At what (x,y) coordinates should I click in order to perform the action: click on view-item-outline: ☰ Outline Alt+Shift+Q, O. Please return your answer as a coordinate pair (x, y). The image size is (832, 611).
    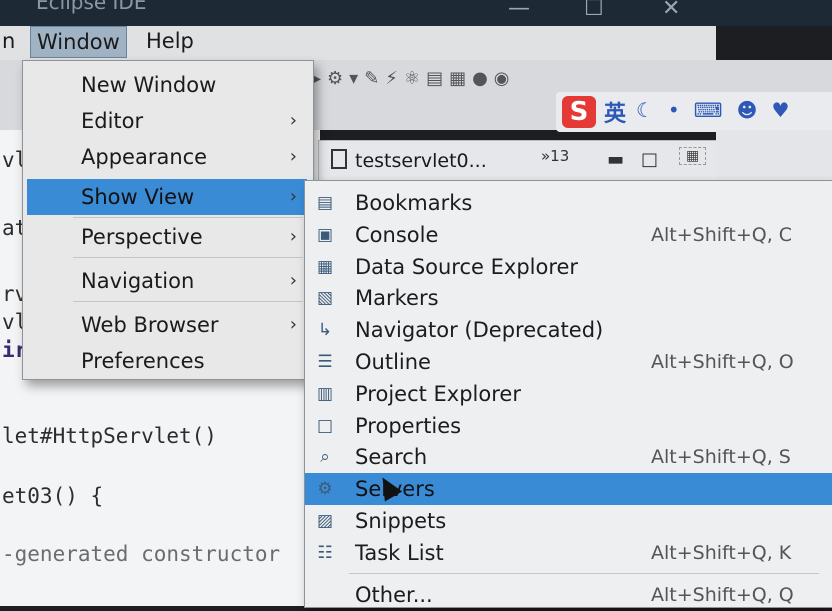
    Looking at the image, I should click on (568, 362).